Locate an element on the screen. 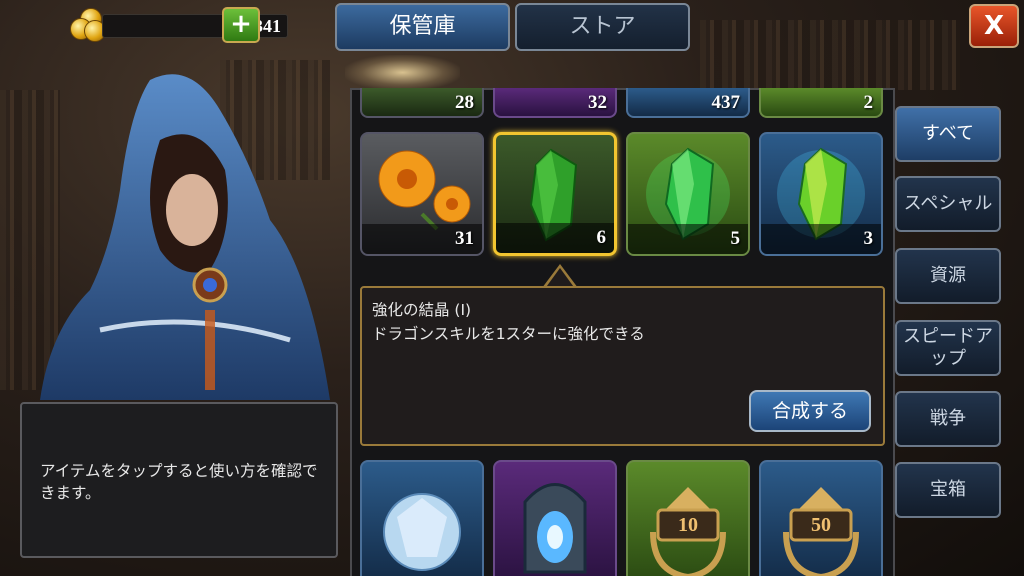 The width and height of the screenshot is (1024, 576). category-war: 戦争 is located at coordinates (948, 419).